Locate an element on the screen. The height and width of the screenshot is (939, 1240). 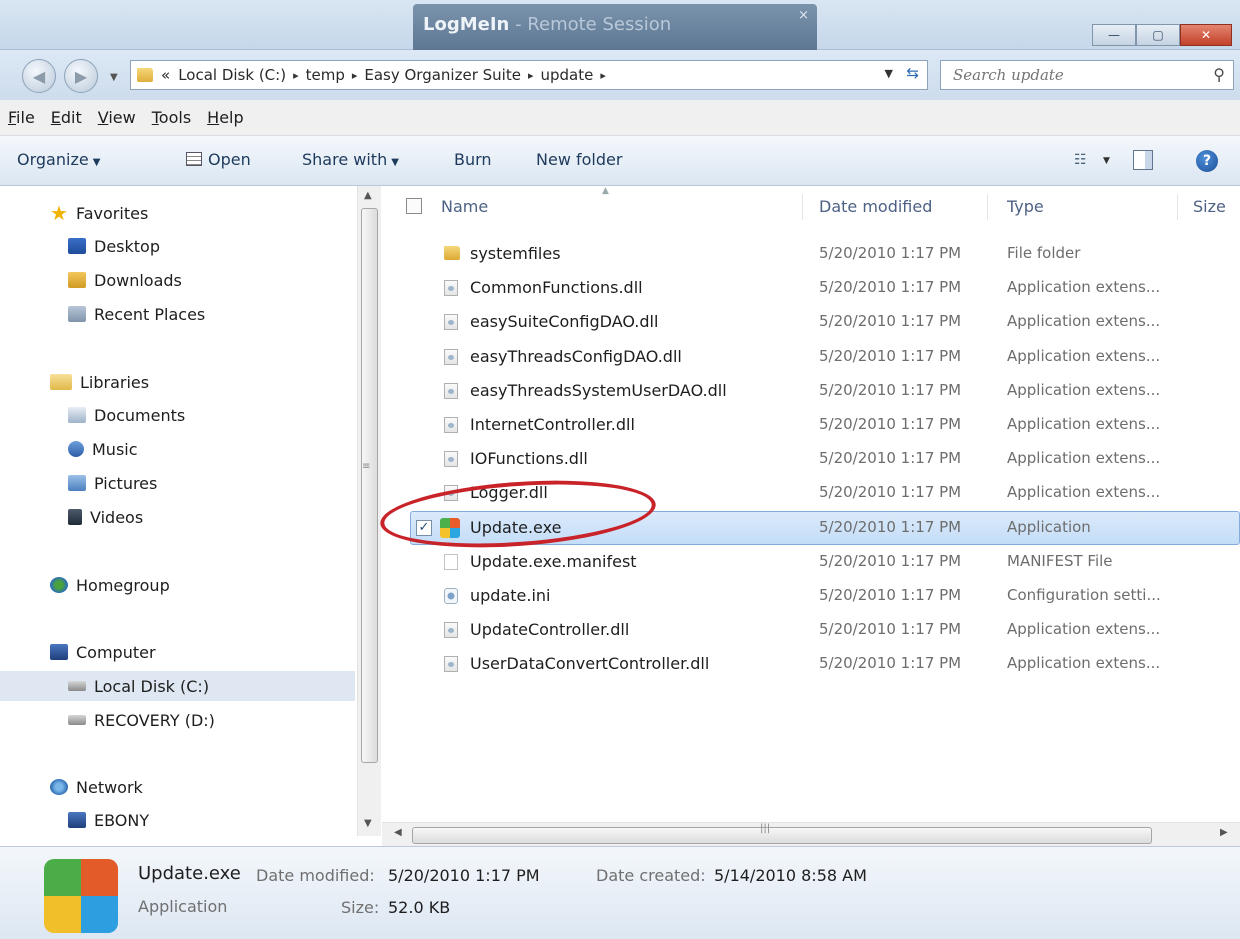
horizontal-scrollbar: ◀ ||| ▶ is located at coordinates (811, 834).